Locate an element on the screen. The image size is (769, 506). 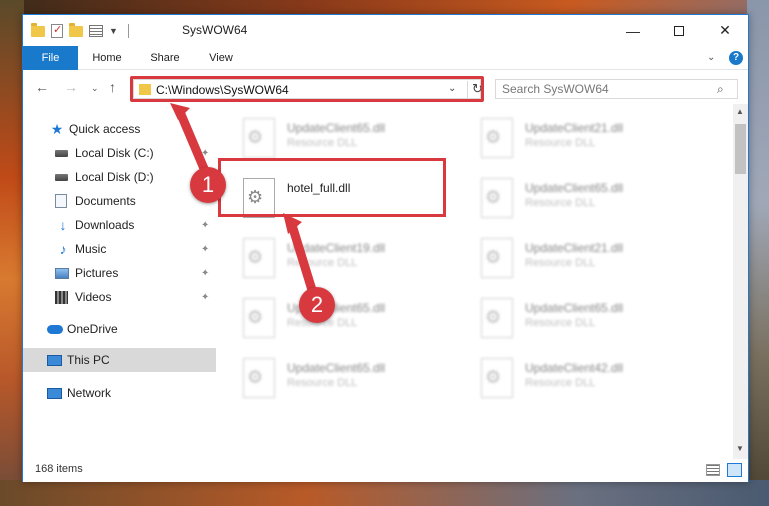
sidebar-item-quick-access: ★ Quick access is located at coordinates (119, 129).